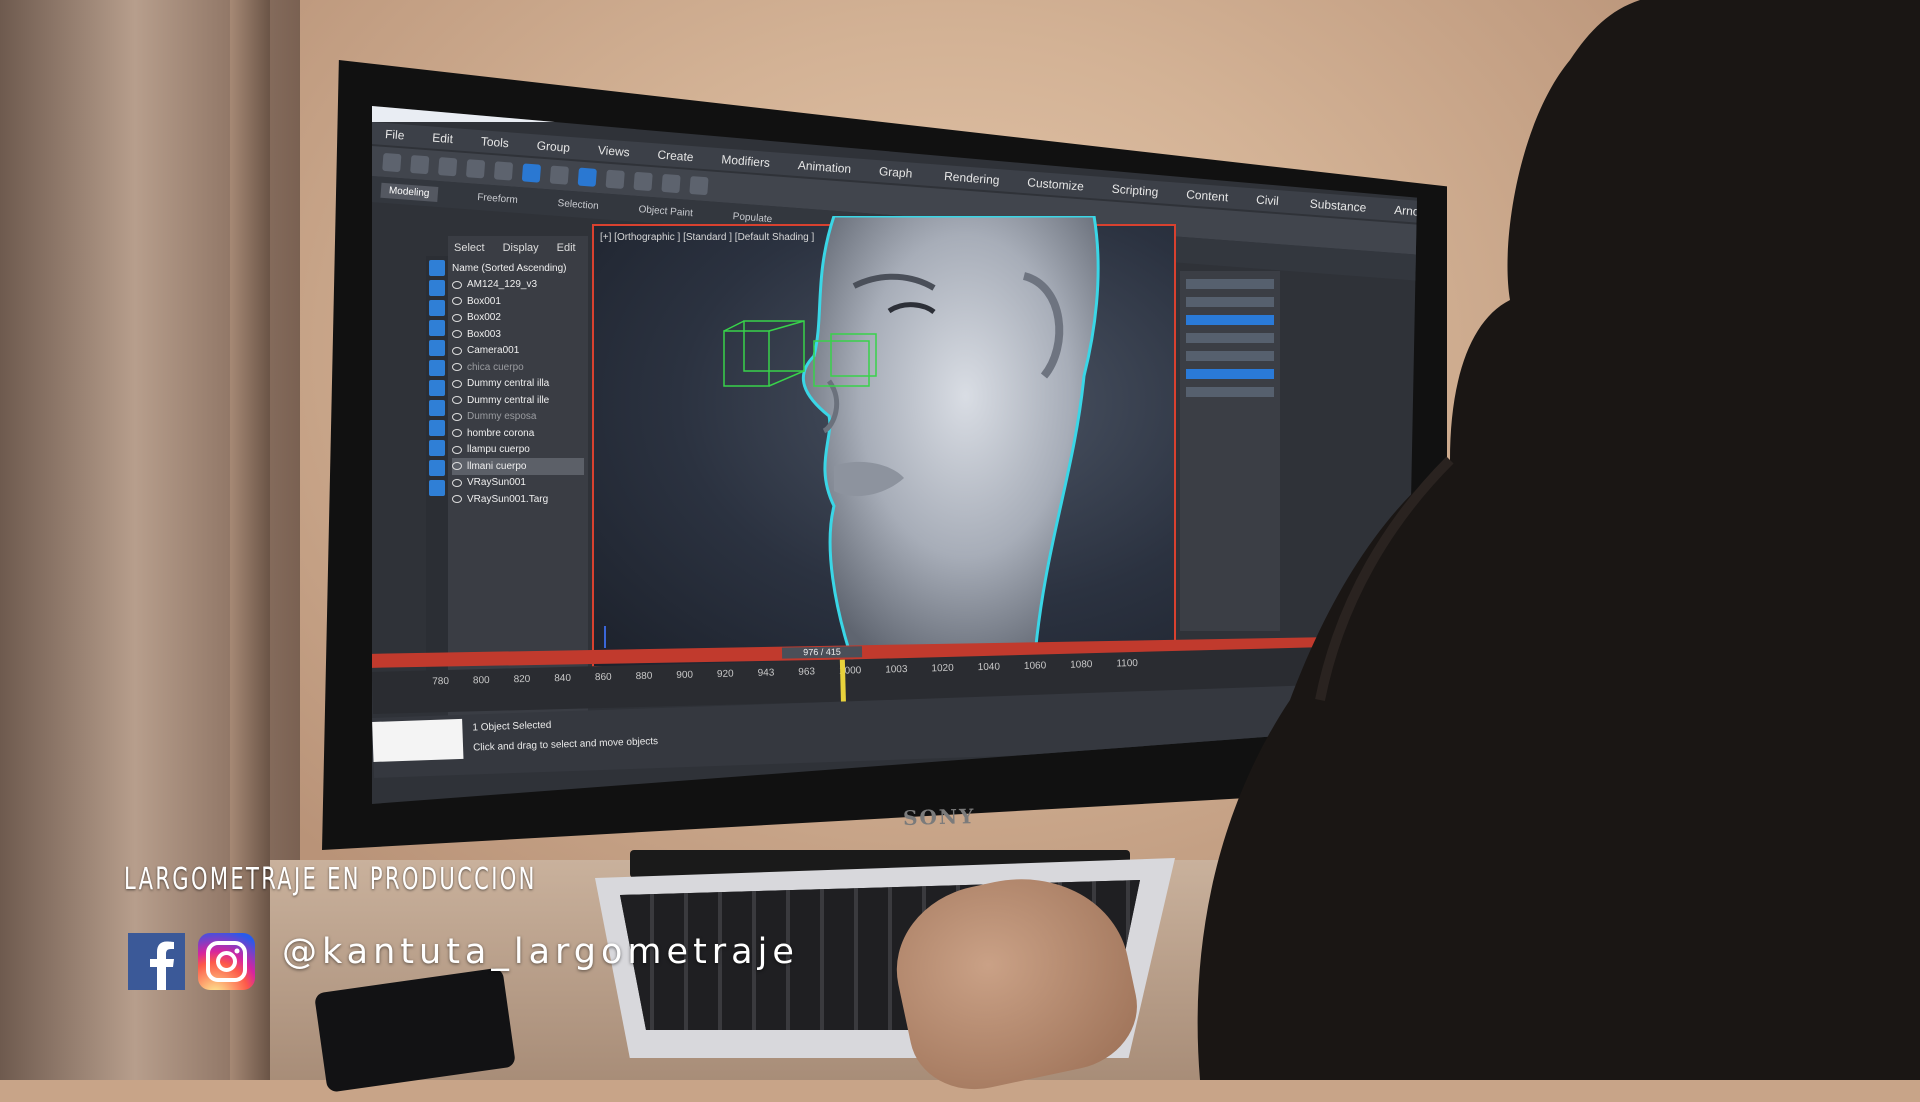 The image size is (1920, 1102). I want to click on snap-icon, so click(671, 183).